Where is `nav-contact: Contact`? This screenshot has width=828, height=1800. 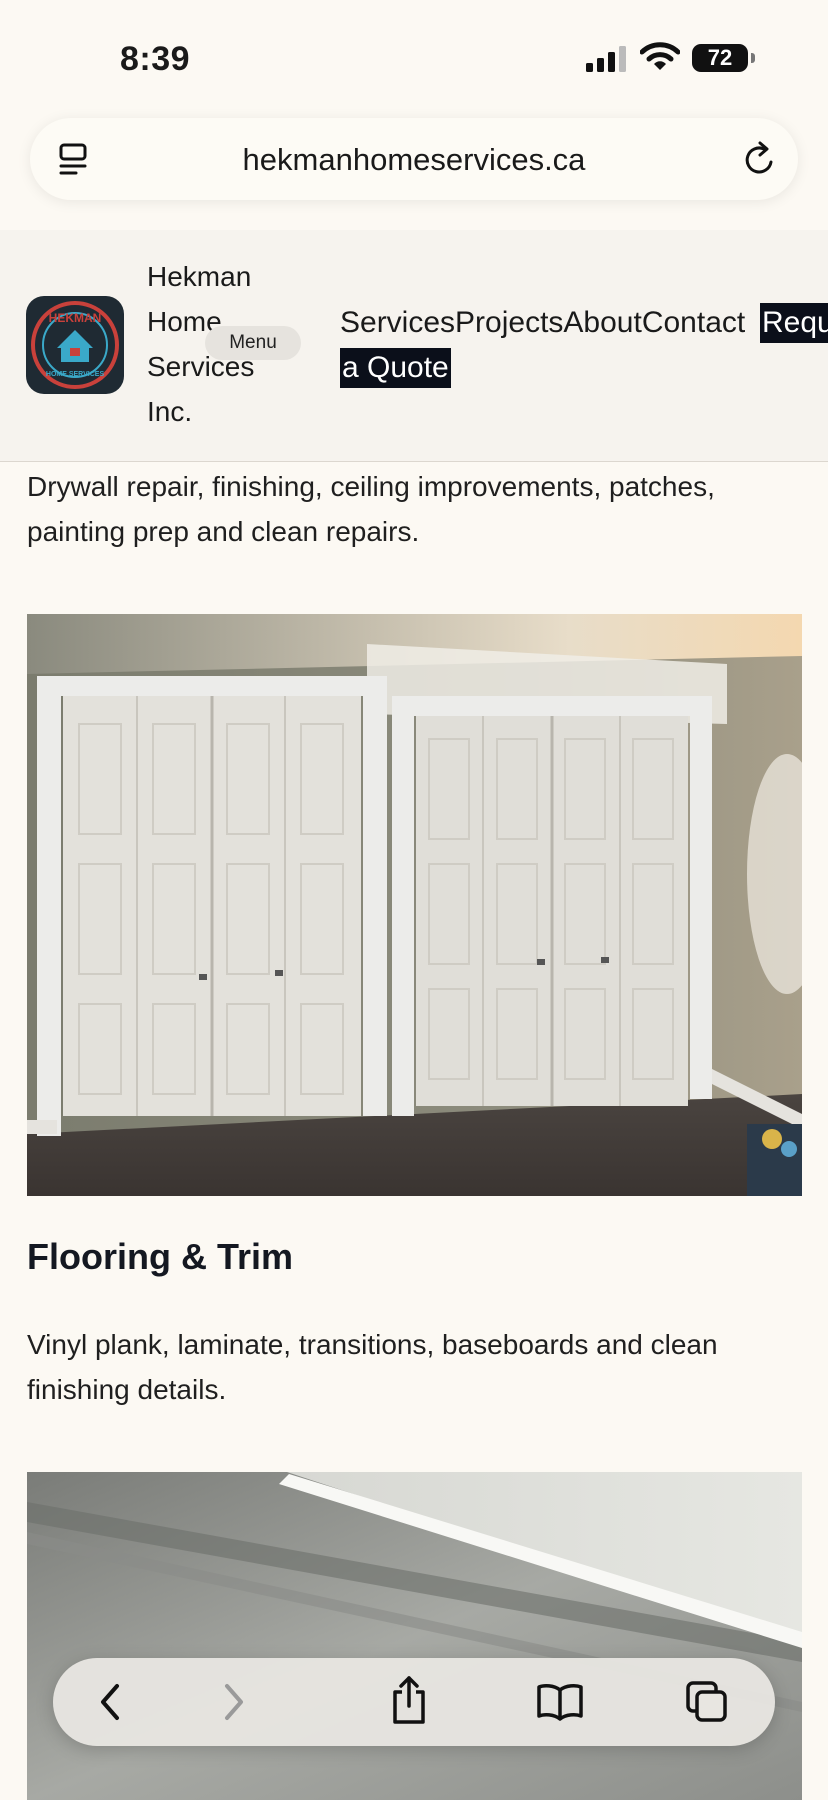
nav-contact: Contact is located at coordinates (693, 322).